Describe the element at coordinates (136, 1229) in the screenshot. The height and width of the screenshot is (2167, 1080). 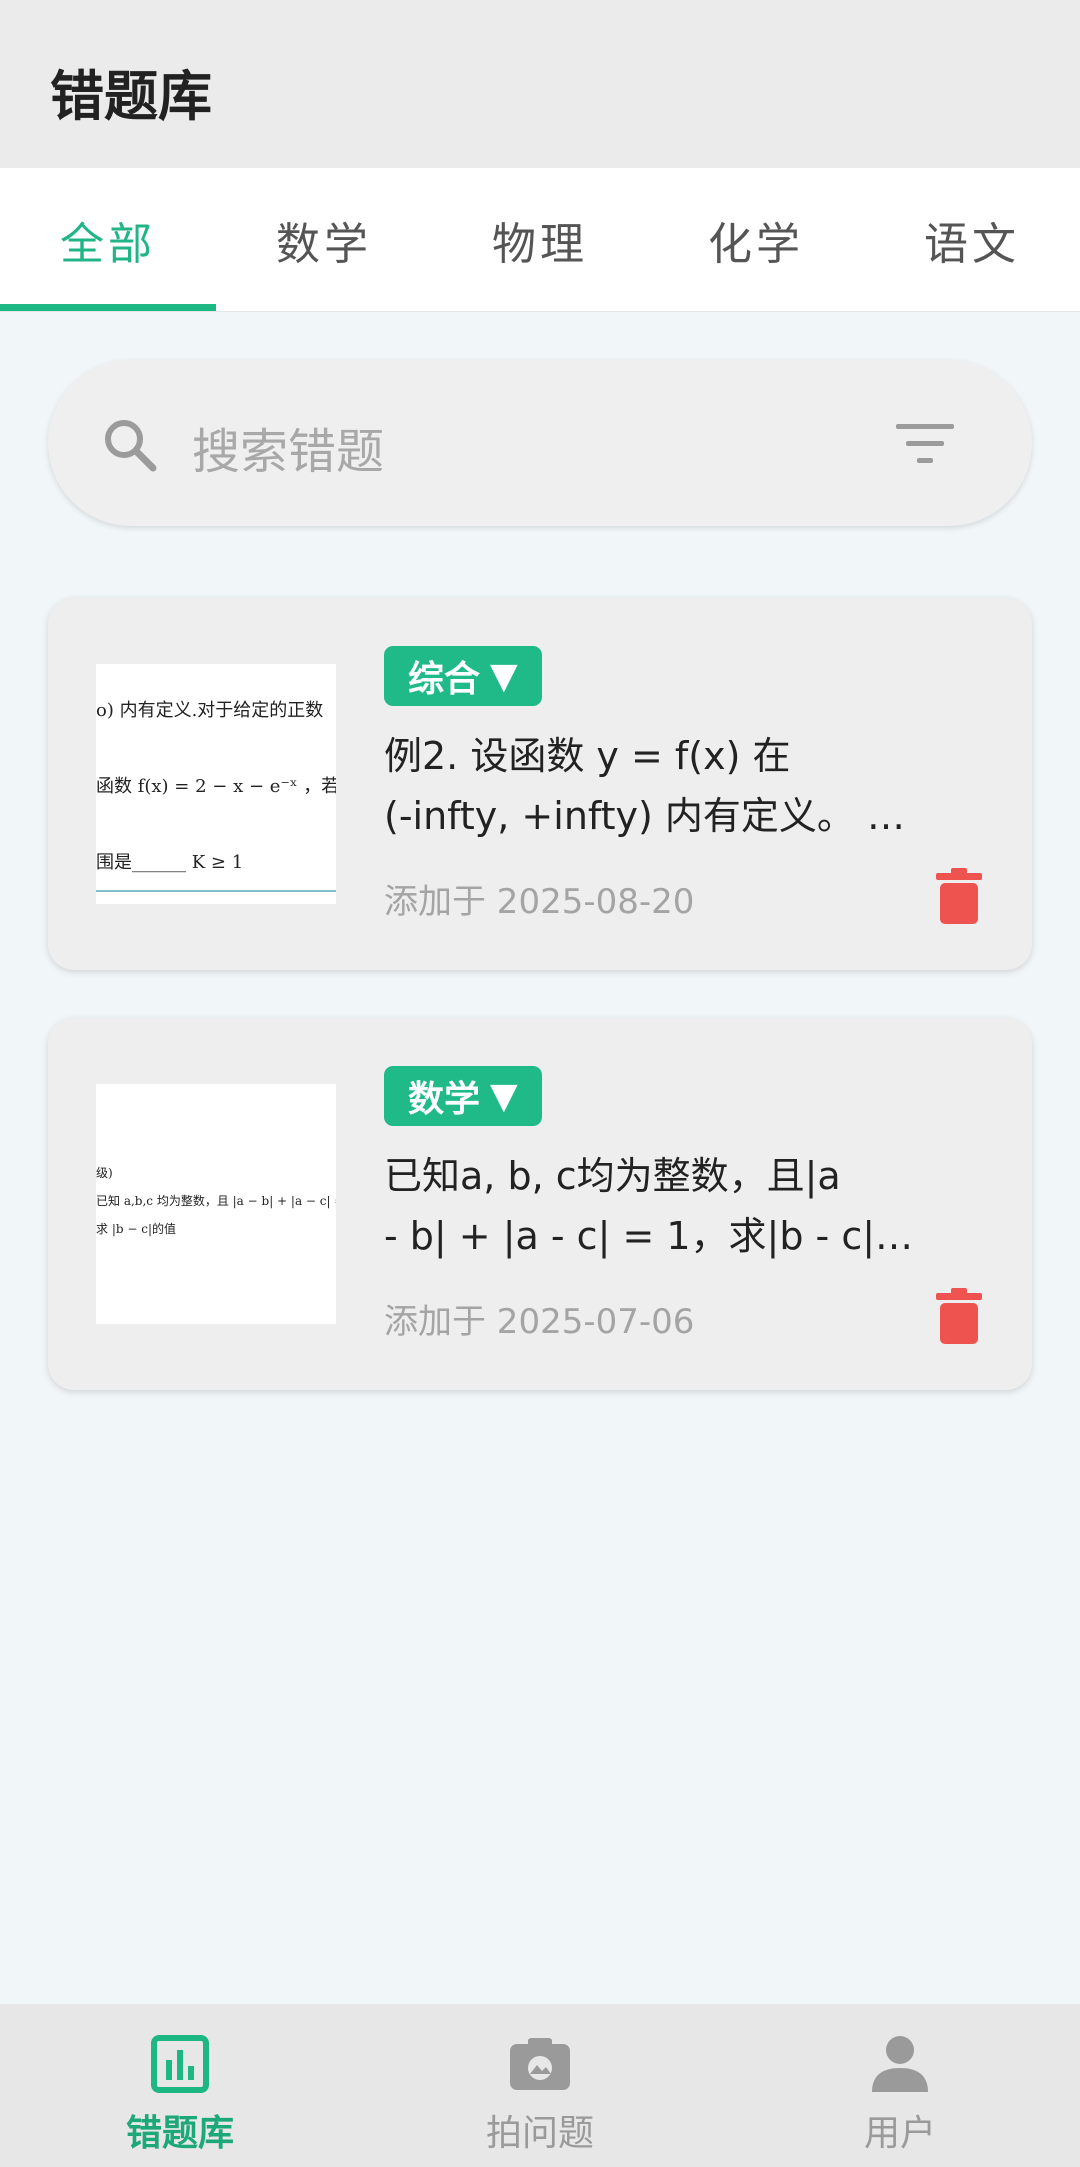
I see `thumb-line: 求 |b − c|的值` at that location.